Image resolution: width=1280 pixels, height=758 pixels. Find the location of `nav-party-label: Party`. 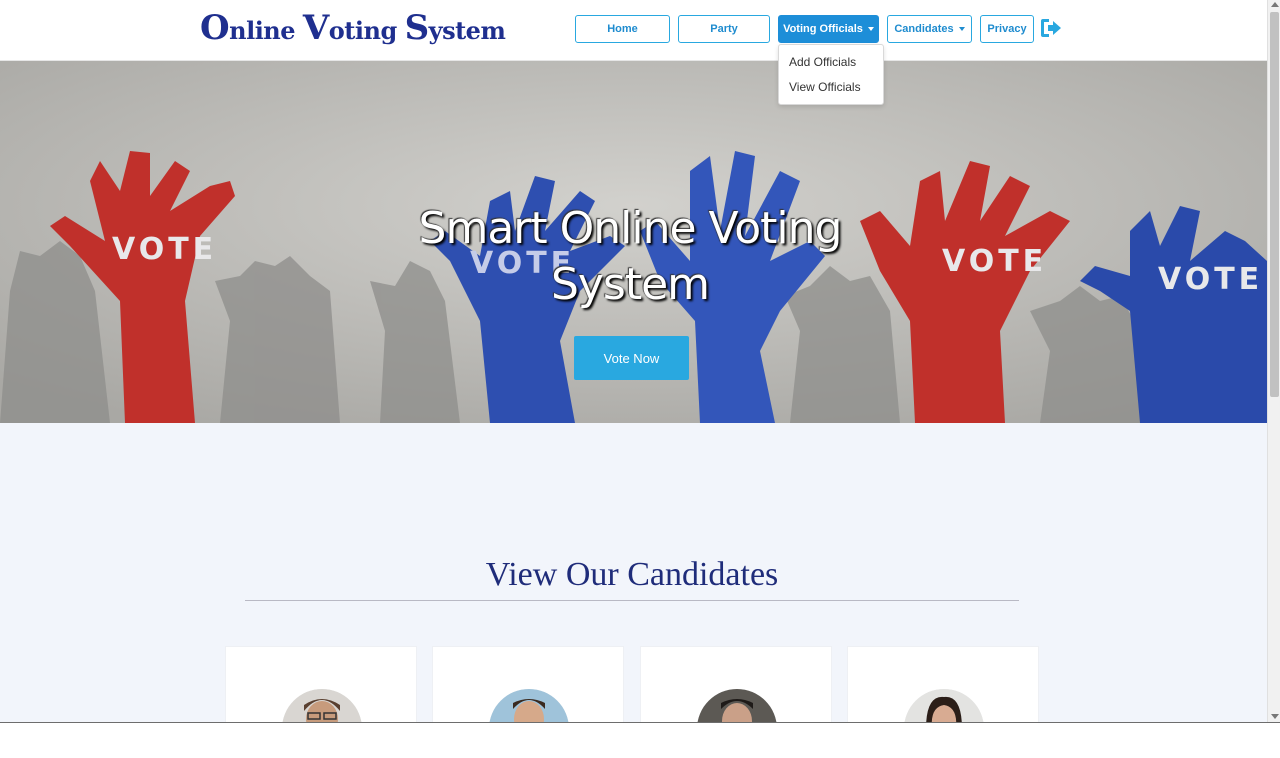

nav-party-label: Party is located at coordinates (724, 29).